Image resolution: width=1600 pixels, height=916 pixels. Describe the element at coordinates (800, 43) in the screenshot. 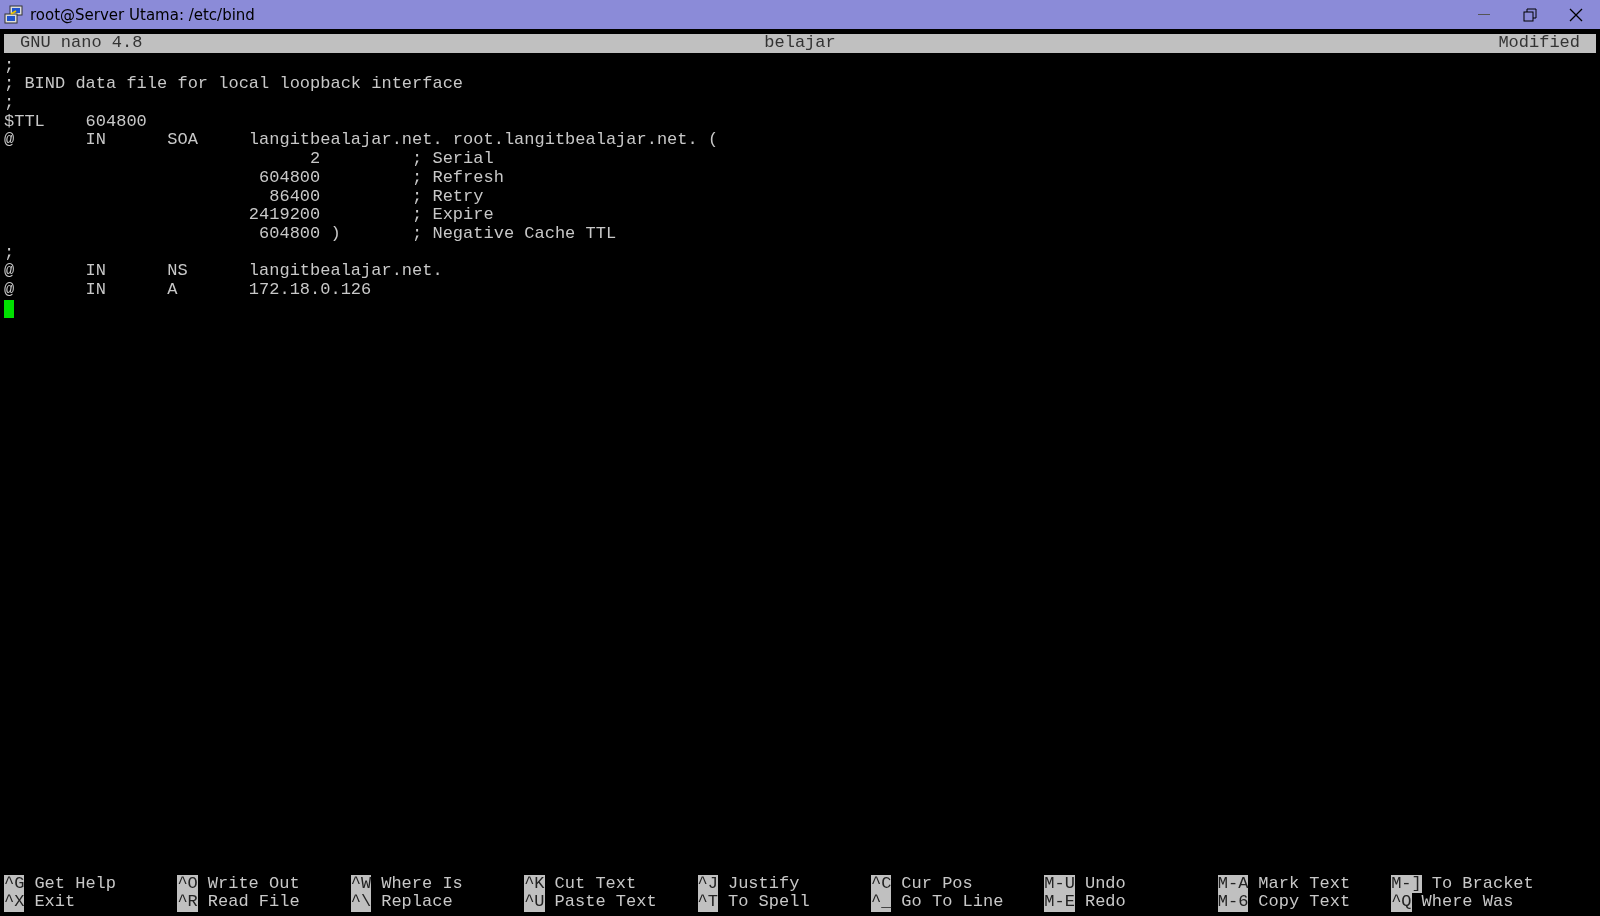

I see `file-name: belajar` at that location.